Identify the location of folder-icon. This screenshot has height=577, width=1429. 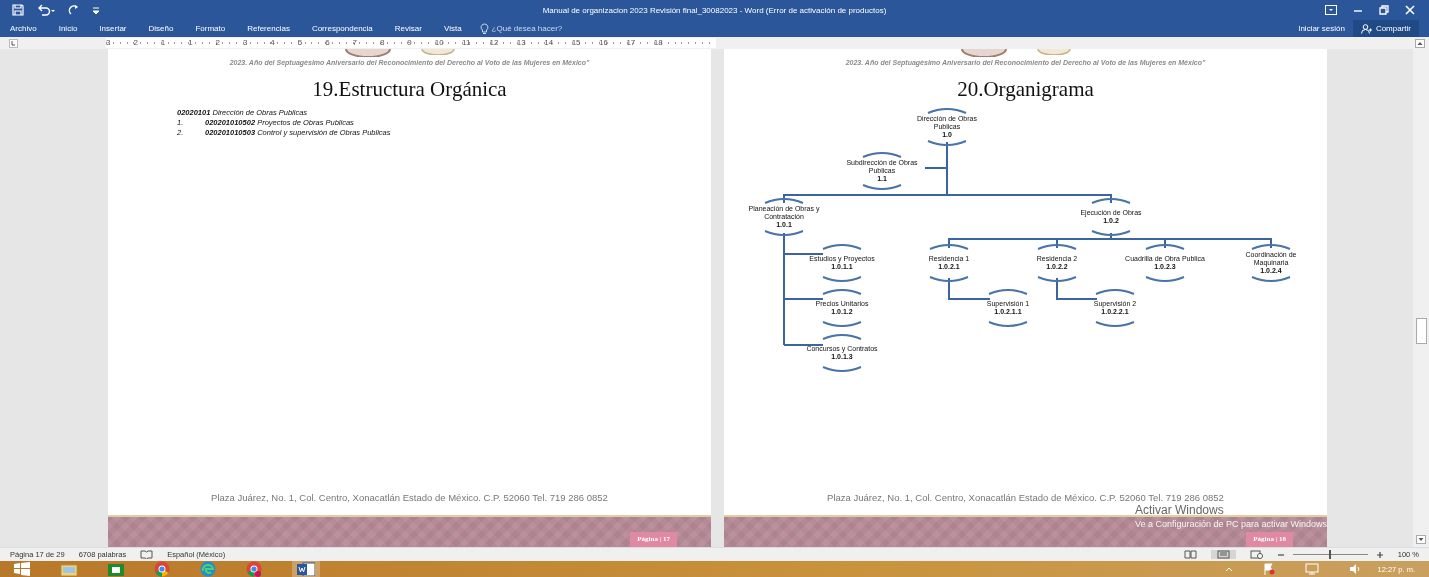
(69, 569).